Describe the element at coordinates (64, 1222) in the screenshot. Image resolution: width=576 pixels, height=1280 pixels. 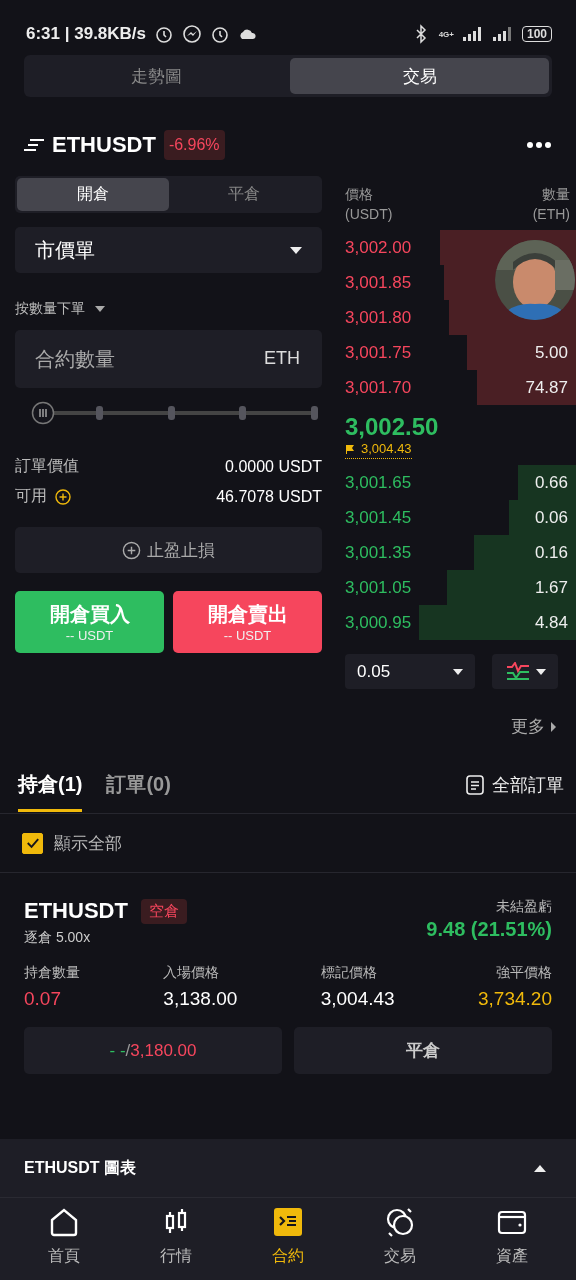
I see `home-icon` at that location.